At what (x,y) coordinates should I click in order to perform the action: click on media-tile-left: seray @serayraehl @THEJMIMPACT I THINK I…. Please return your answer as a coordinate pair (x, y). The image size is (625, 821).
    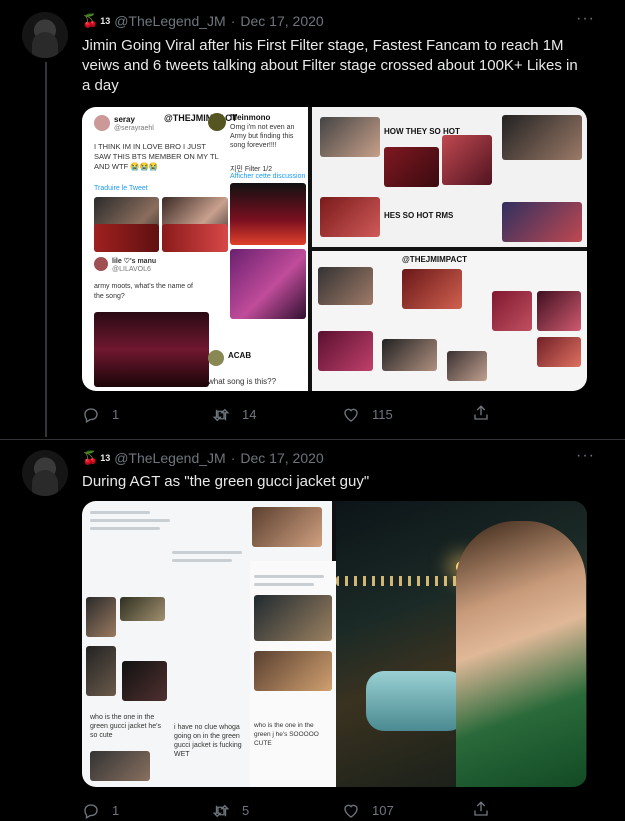
    Looking at the image, I should click on (195, 249).